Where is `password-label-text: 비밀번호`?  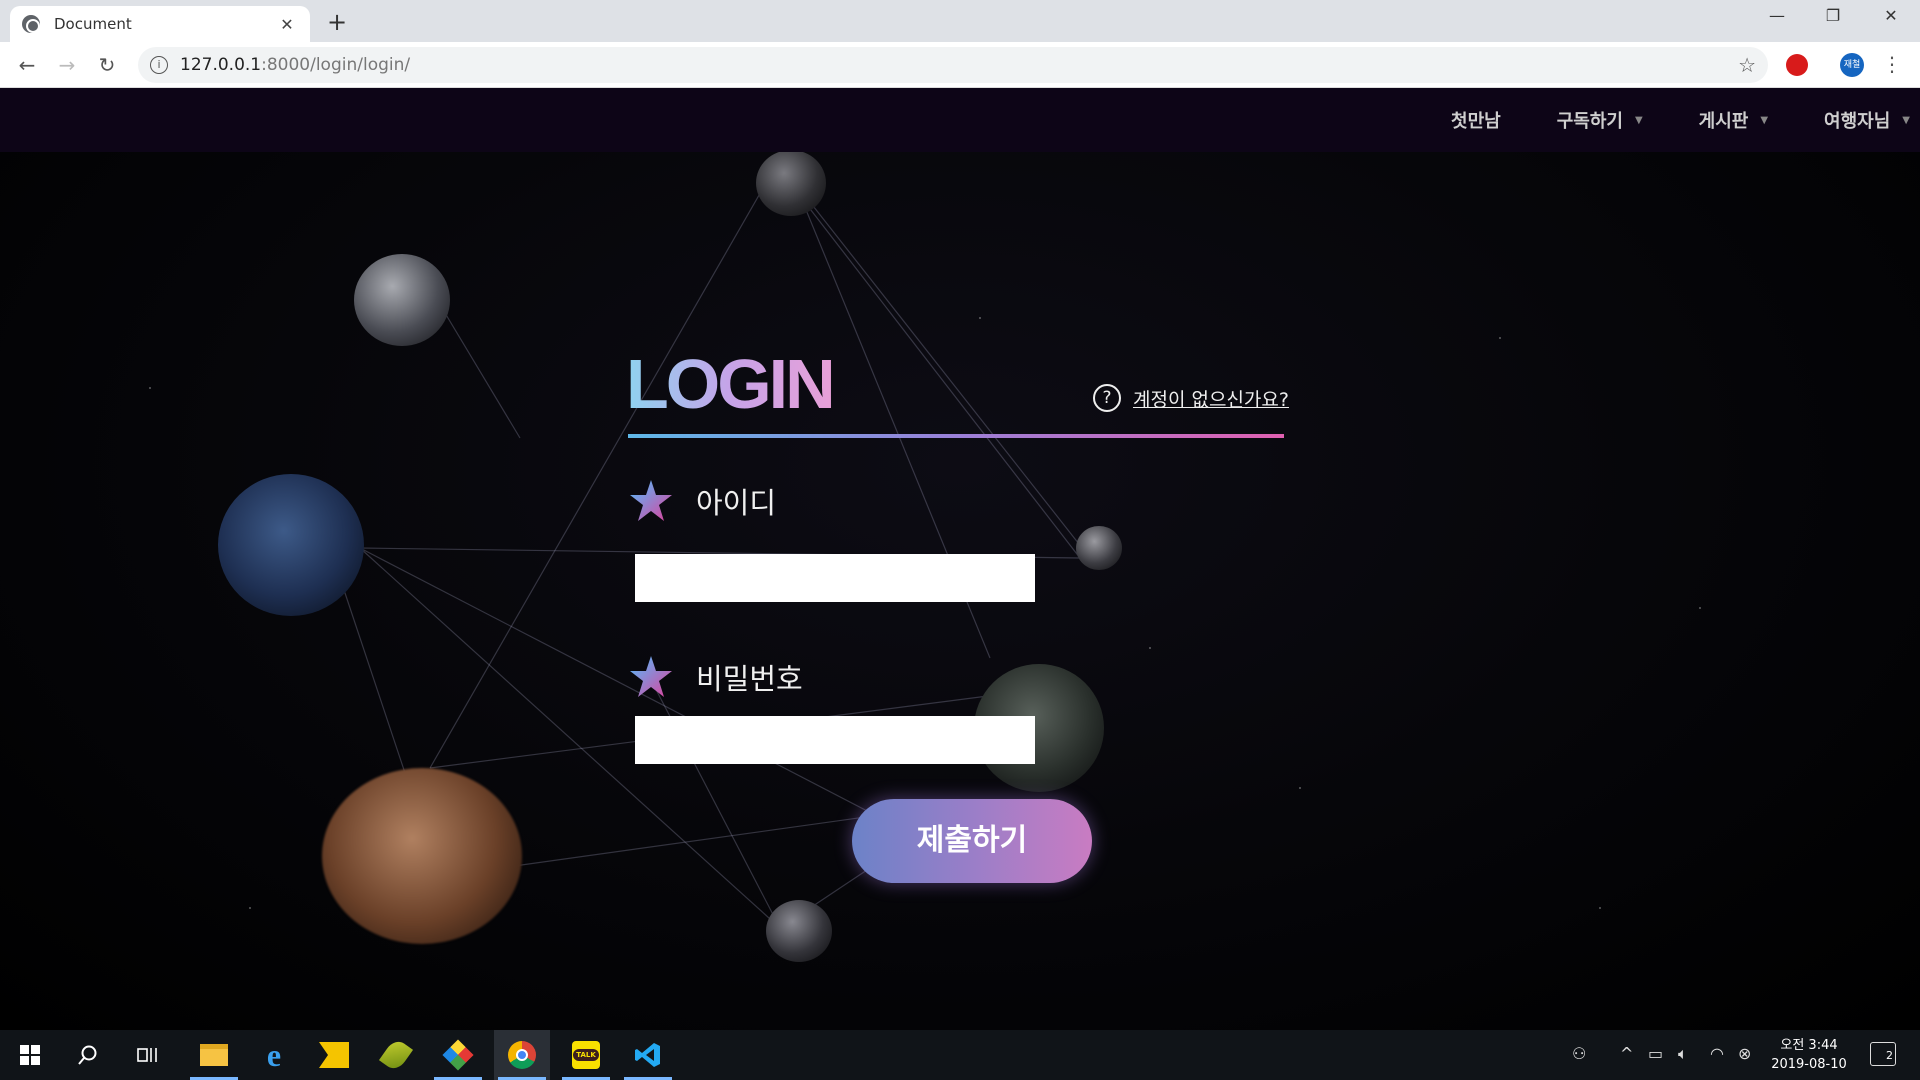 password-label-text: 비밀번호 is located at coordinates (749, 679).